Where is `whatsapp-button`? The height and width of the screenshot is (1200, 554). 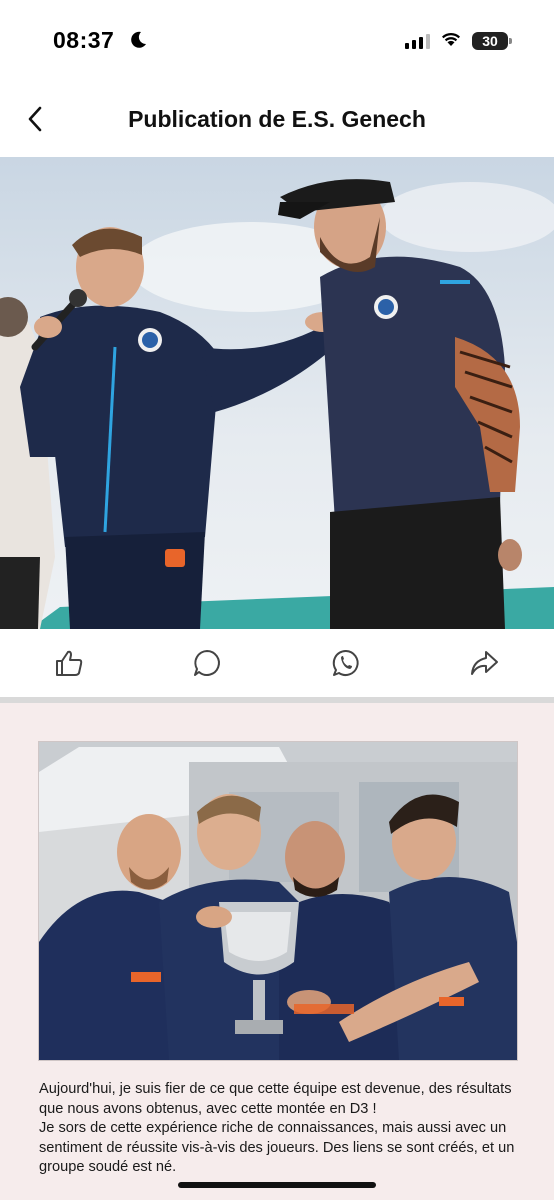
whatsapp-button is located at coordinates (346, 663).